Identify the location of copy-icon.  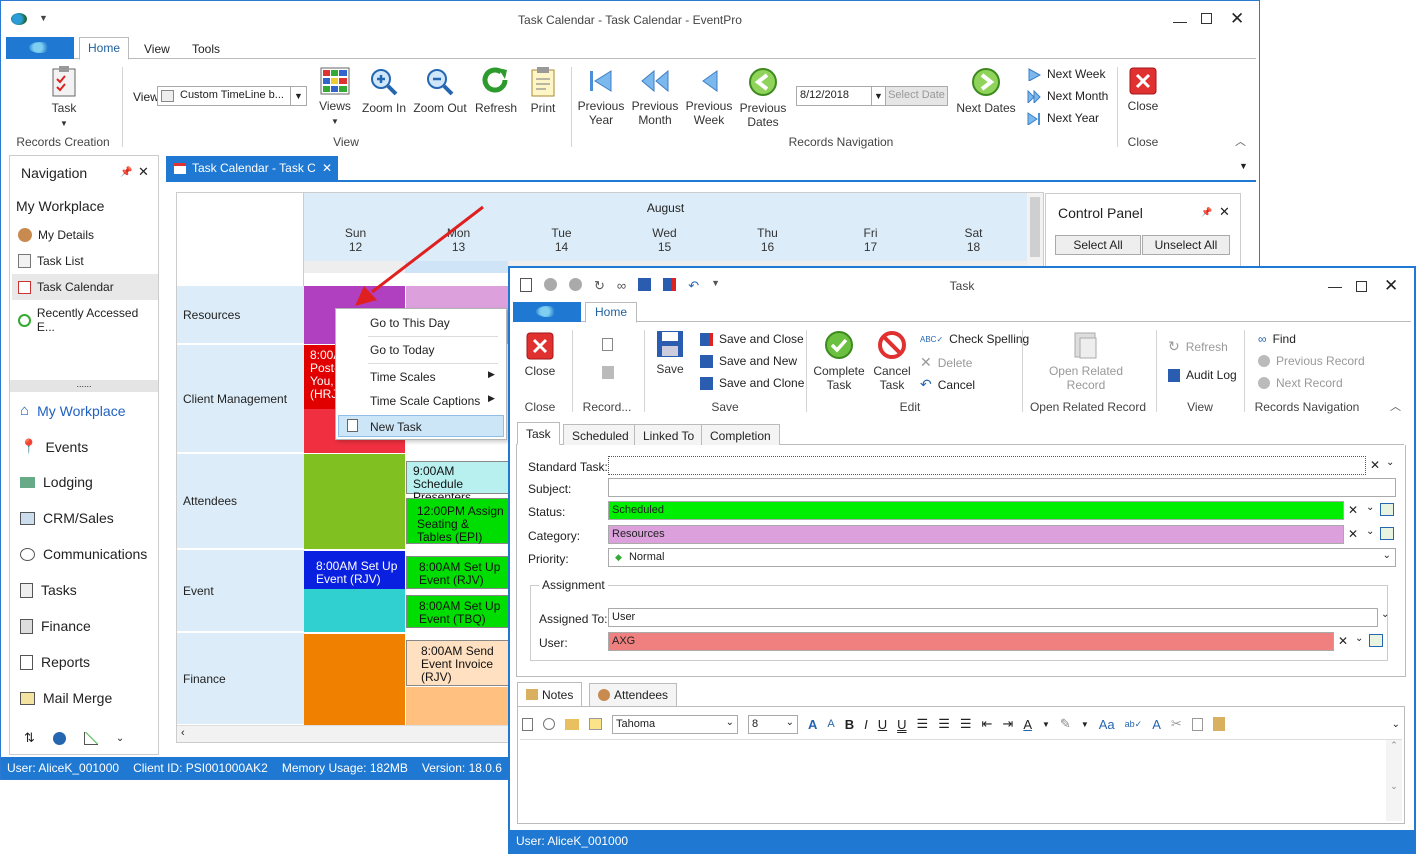
(1197, 724).